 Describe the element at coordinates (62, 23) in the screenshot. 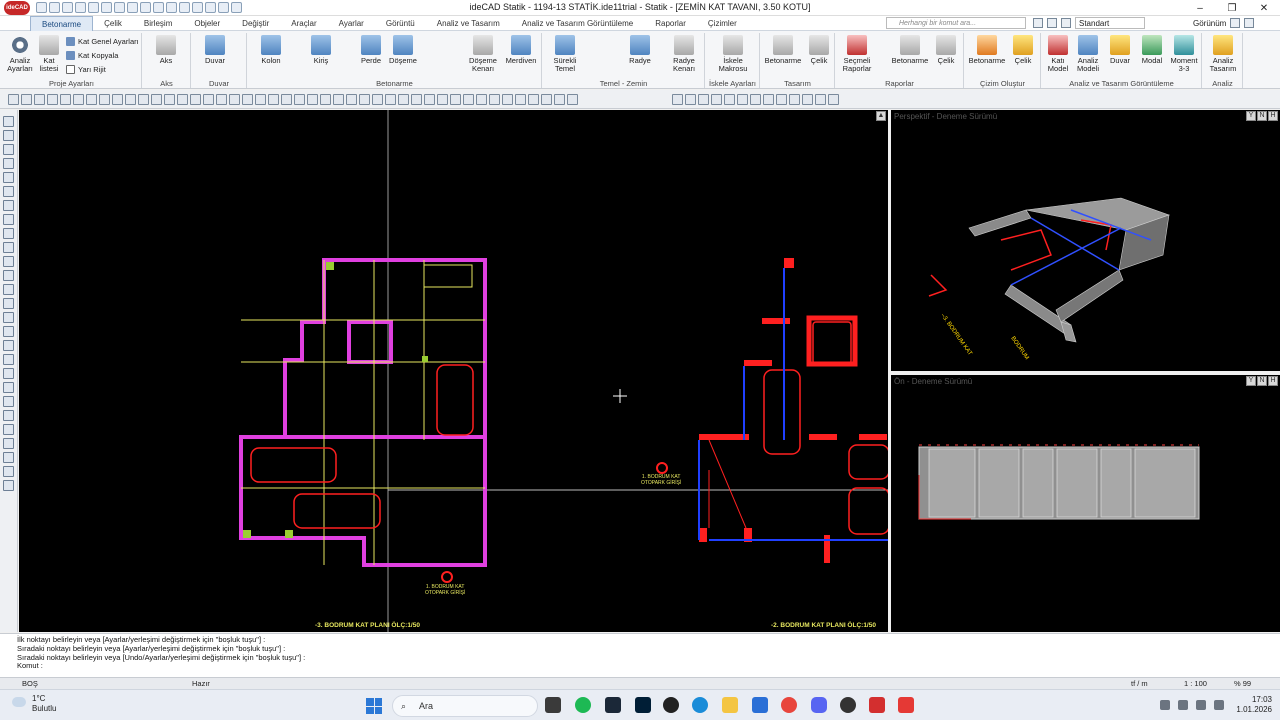

I see `tab-betonarme: Betonarme` at that location.